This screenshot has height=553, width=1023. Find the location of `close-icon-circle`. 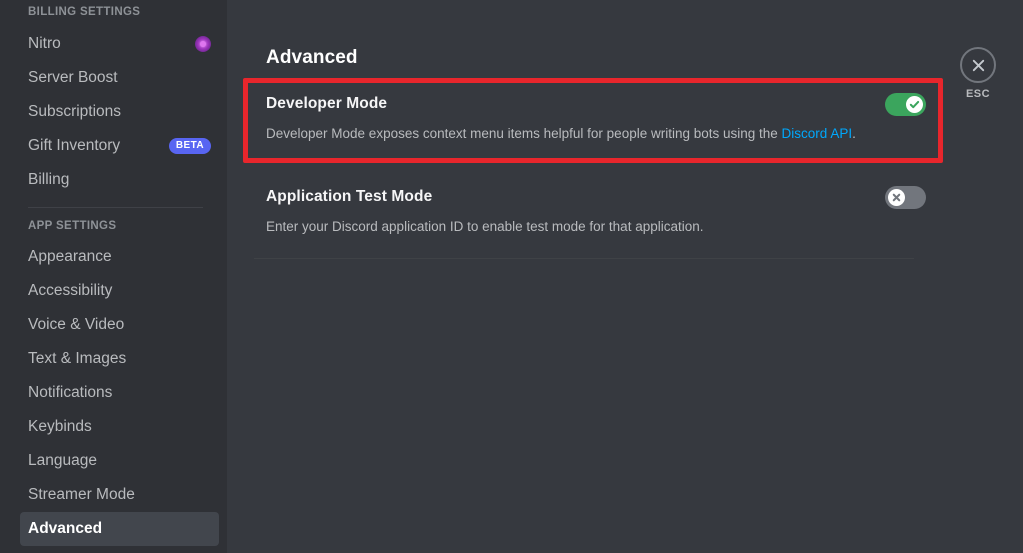

close-icon-circle is located at coordinates (978, 65).